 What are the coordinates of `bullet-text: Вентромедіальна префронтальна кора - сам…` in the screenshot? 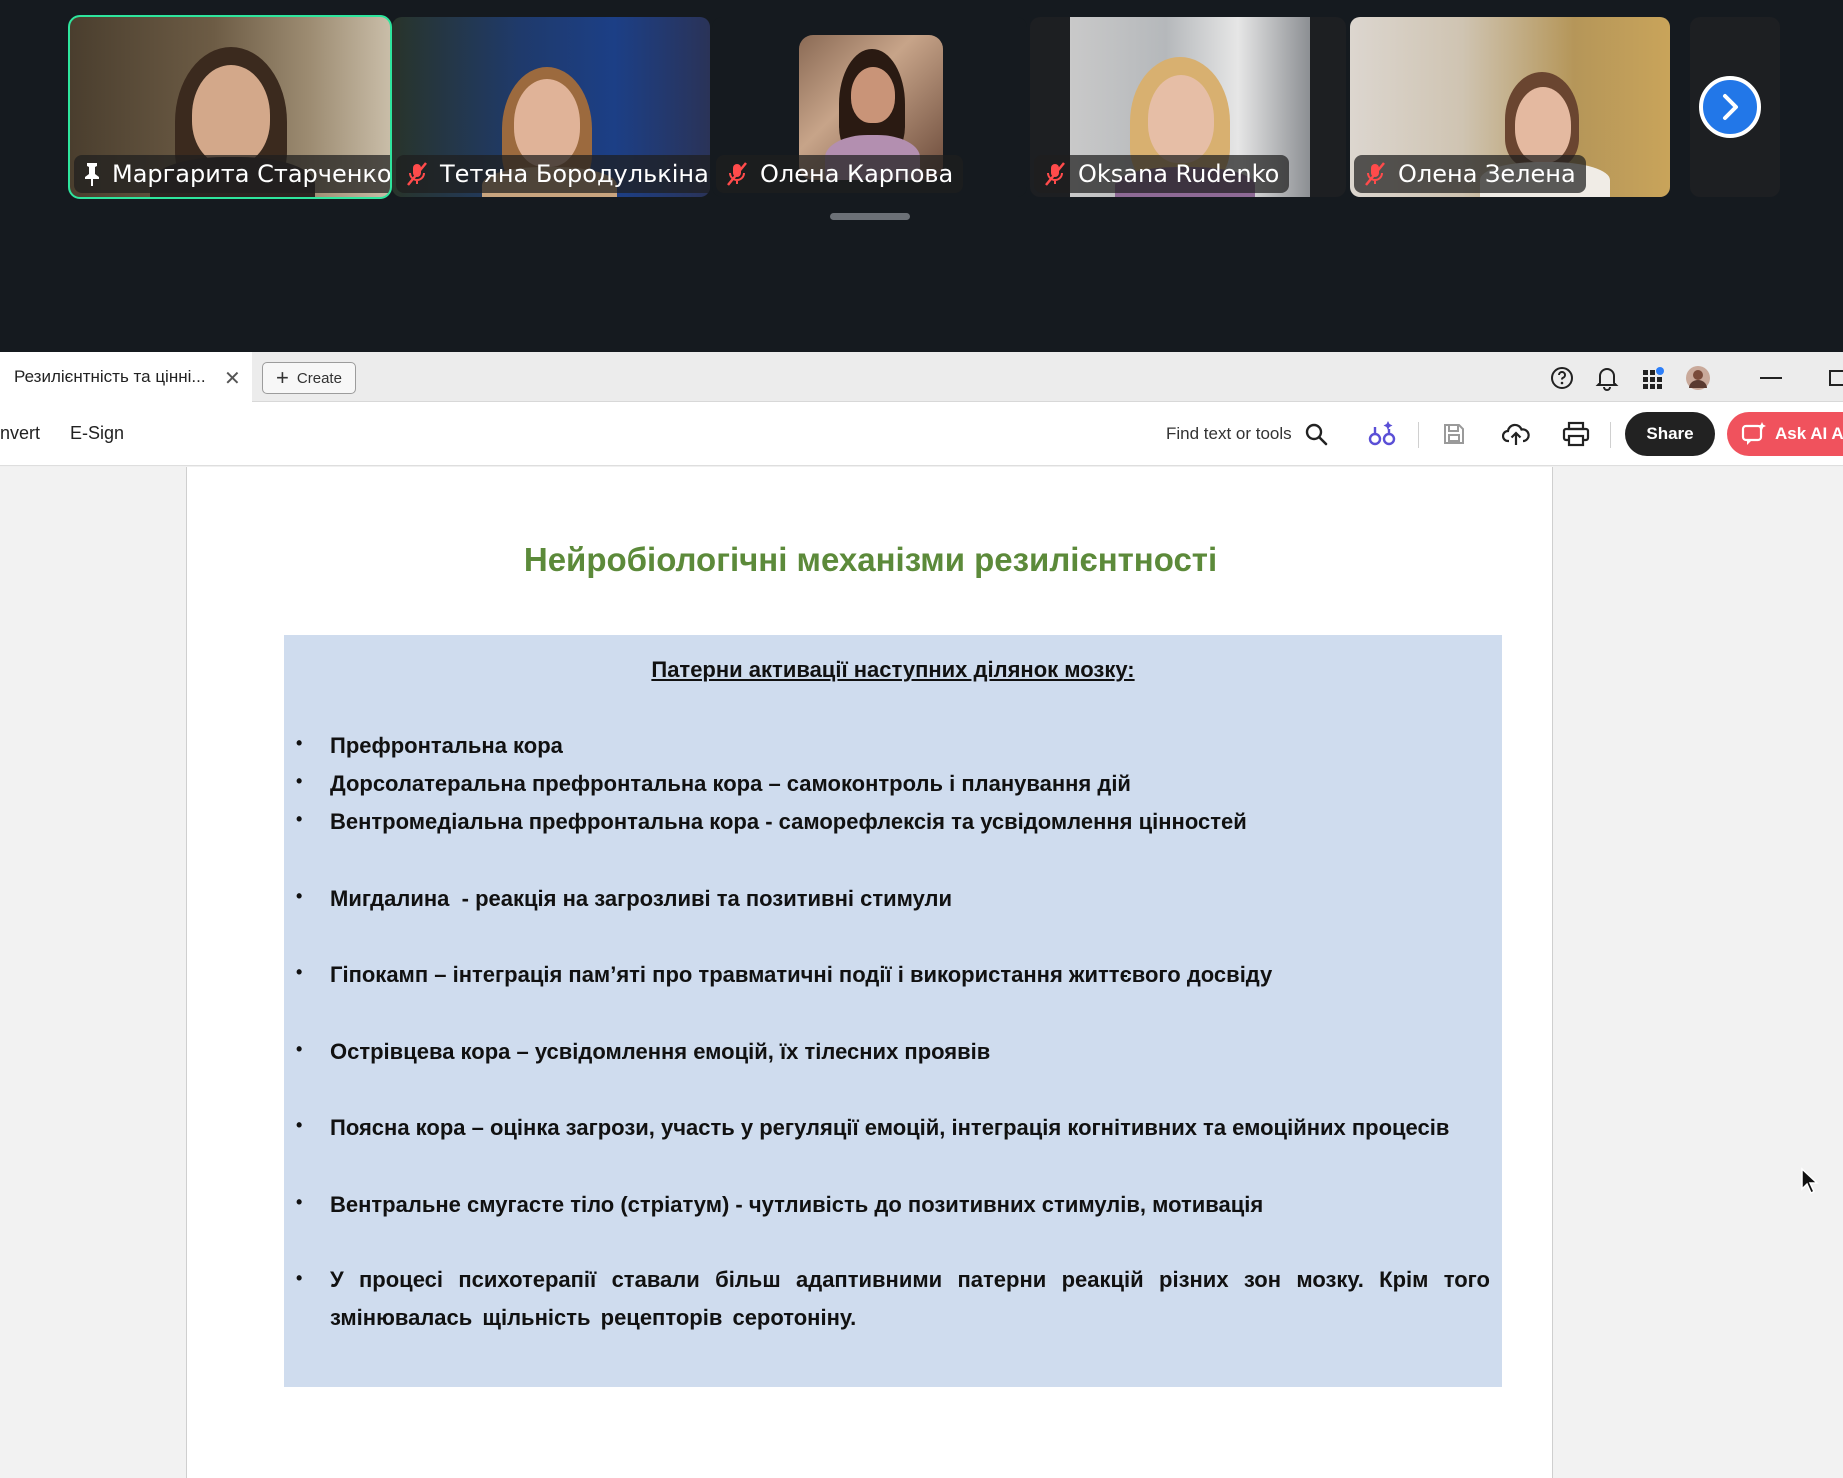 It's located at (788, 821).